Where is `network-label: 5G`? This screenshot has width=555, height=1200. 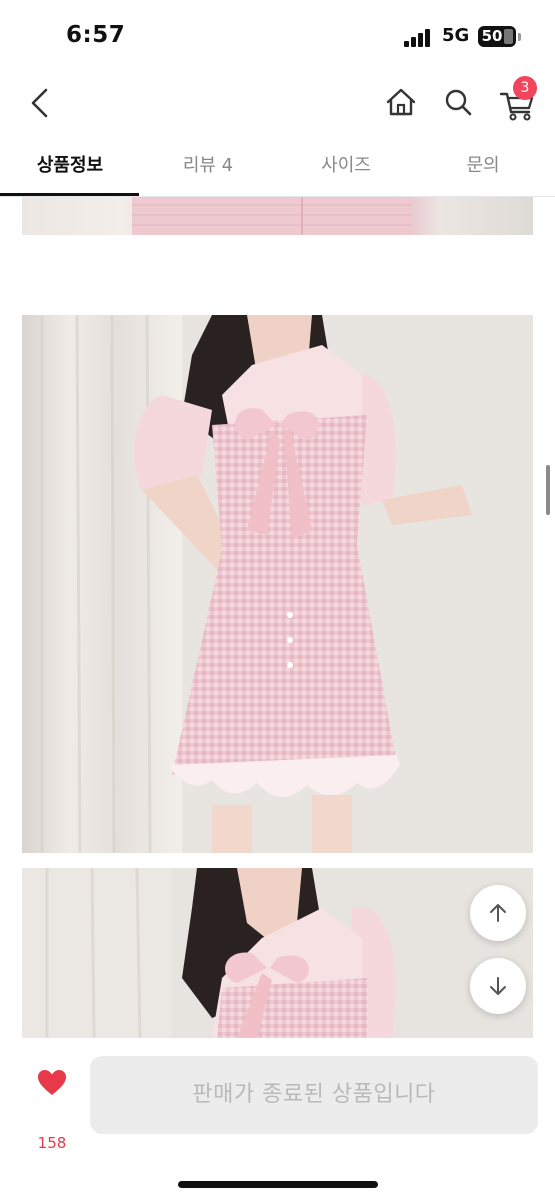 network-label: 5G is located at coordinates (456, 35).